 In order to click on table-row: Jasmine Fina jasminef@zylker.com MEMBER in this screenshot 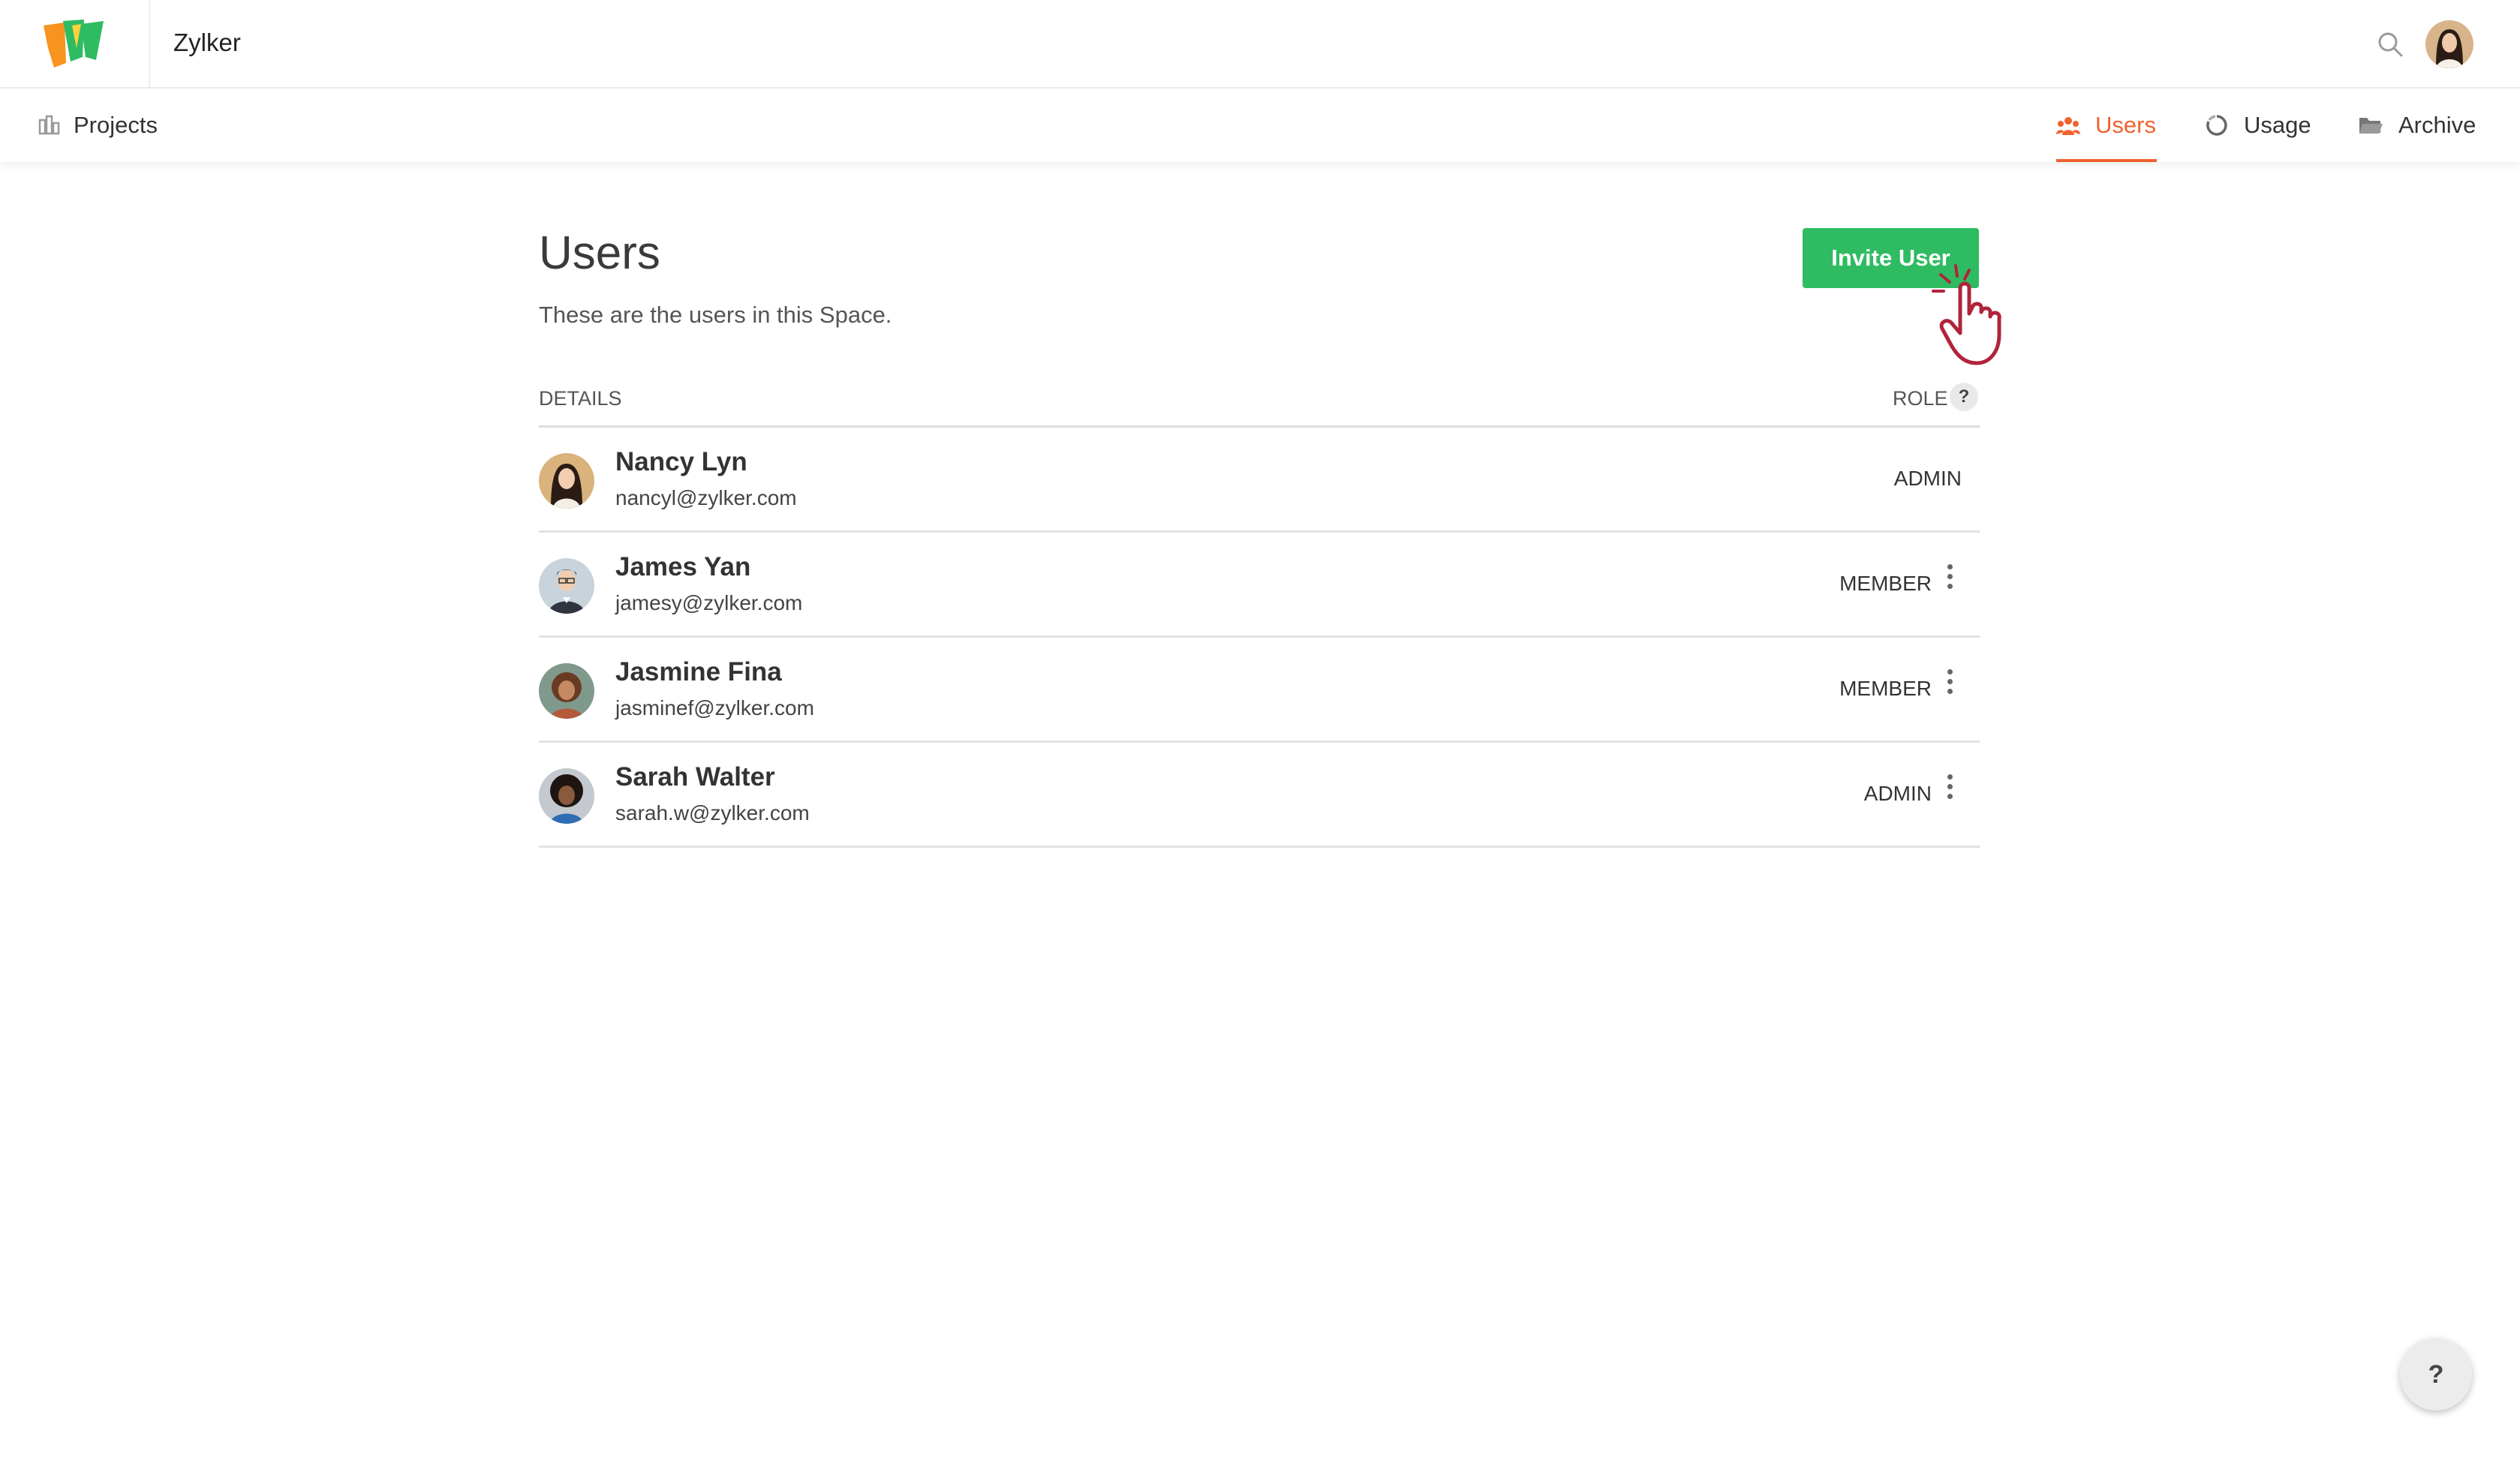, I will do `click(1259, 690)`.